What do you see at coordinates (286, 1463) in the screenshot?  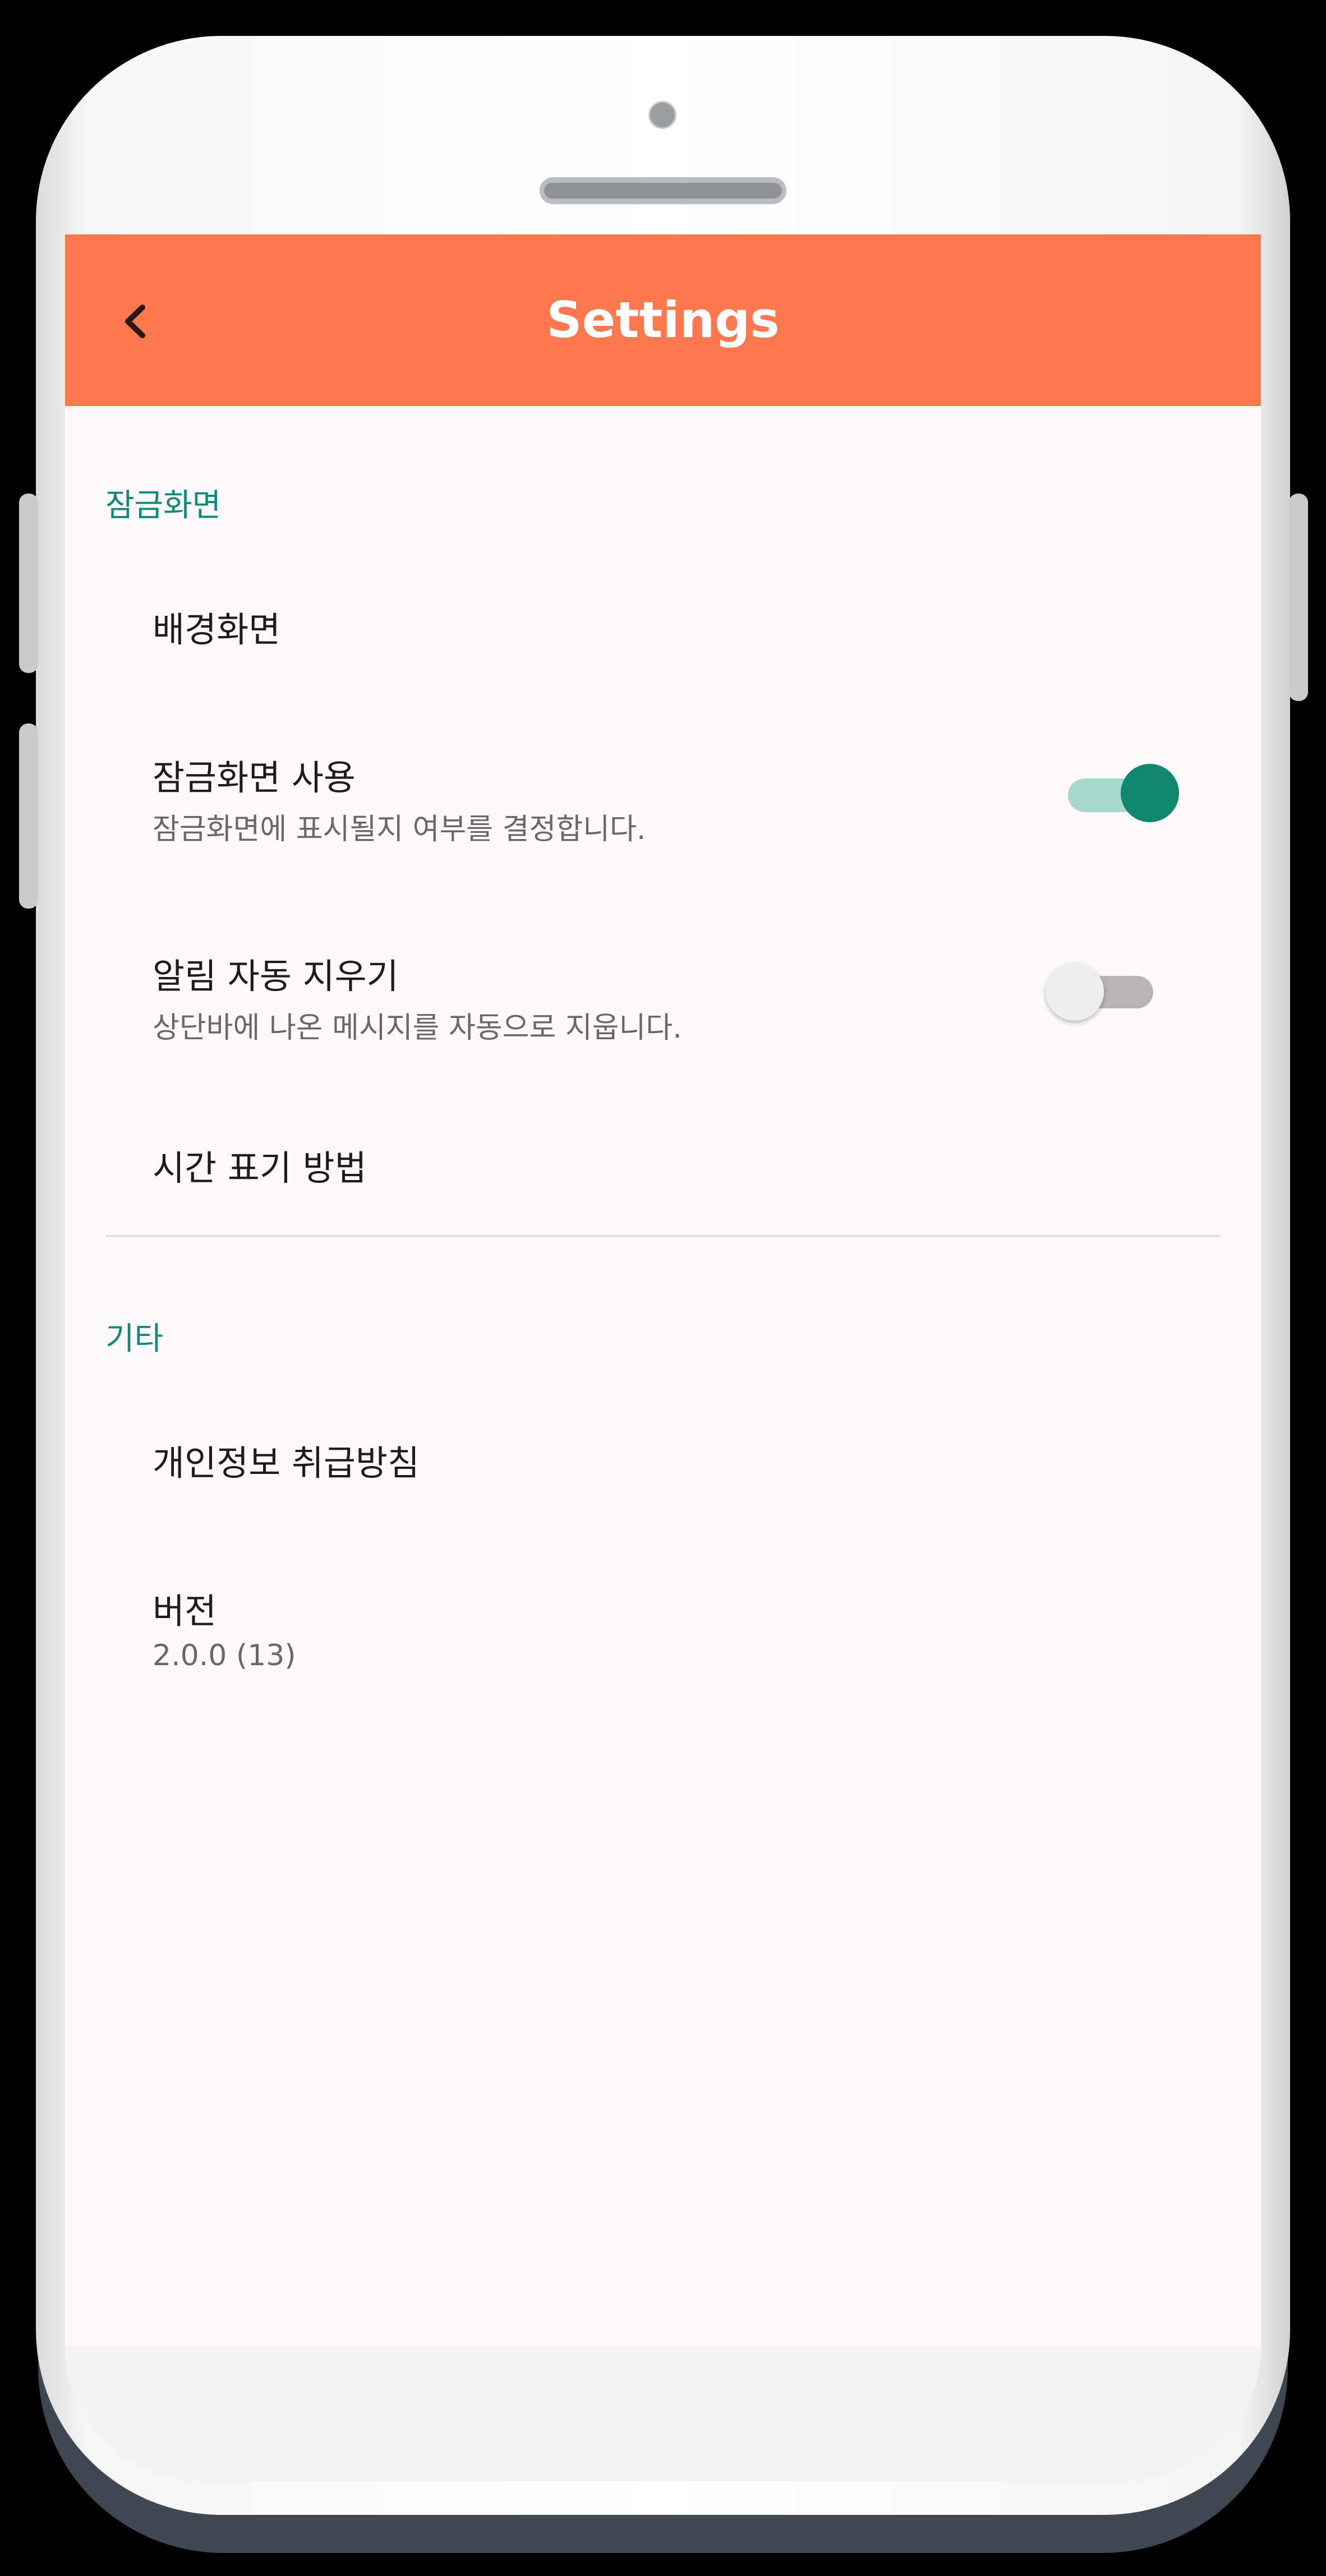 I see `setting-item-title: 개인정보 취급방침` at bounding box center [286, 1463].